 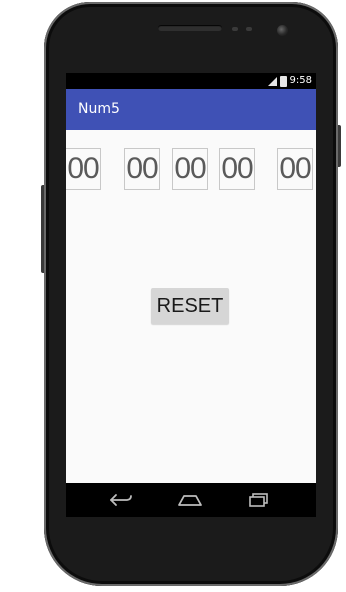 I want to click on recents-icon, so click(x=258, y=500).